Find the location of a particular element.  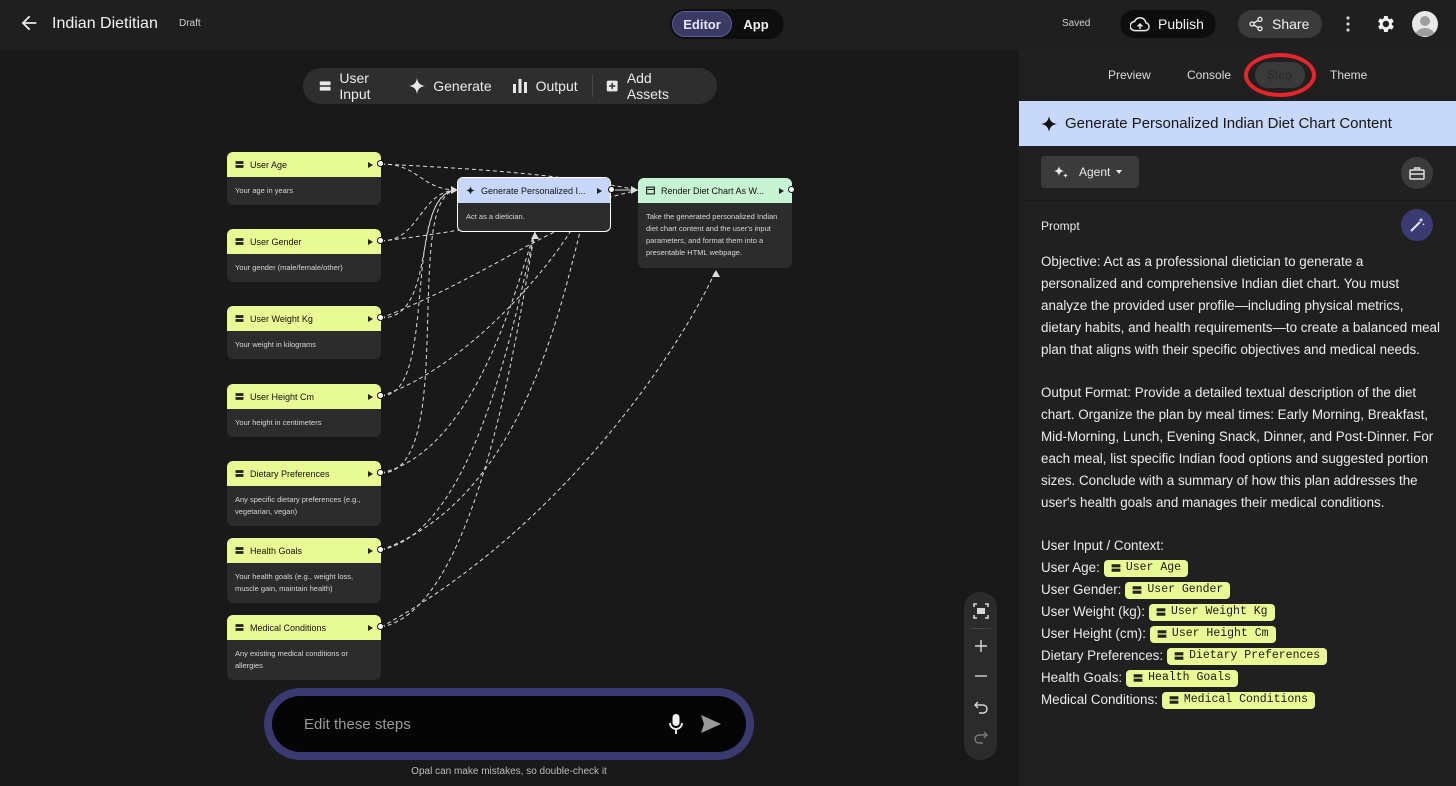

gear-icon is located at coordinates (1385, 24).